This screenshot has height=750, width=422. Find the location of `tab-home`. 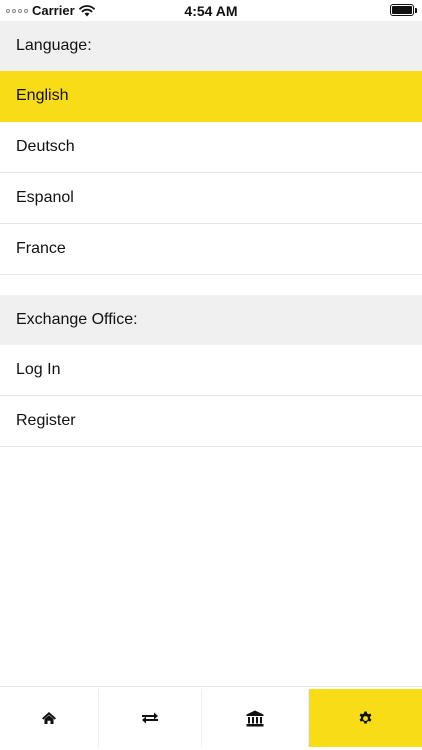

tab-home is located at coordinates (49, 718).